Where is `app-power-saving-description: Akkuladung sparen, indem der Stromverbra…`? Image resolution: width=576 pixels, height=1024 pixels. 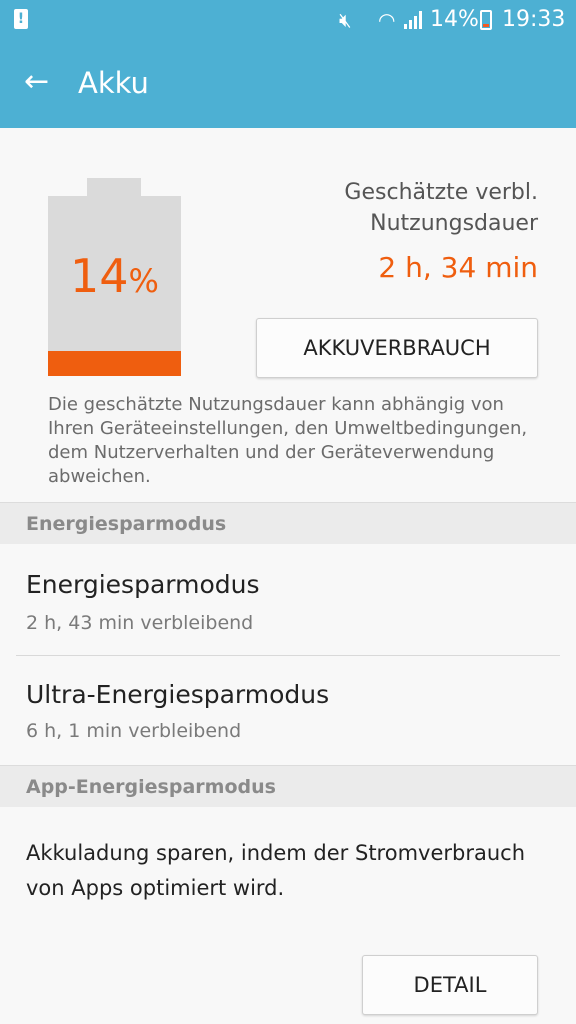
app-power-saving-description: Akkuladung sparen, indem der Stromverbra… is located at coordinates (276, 870).